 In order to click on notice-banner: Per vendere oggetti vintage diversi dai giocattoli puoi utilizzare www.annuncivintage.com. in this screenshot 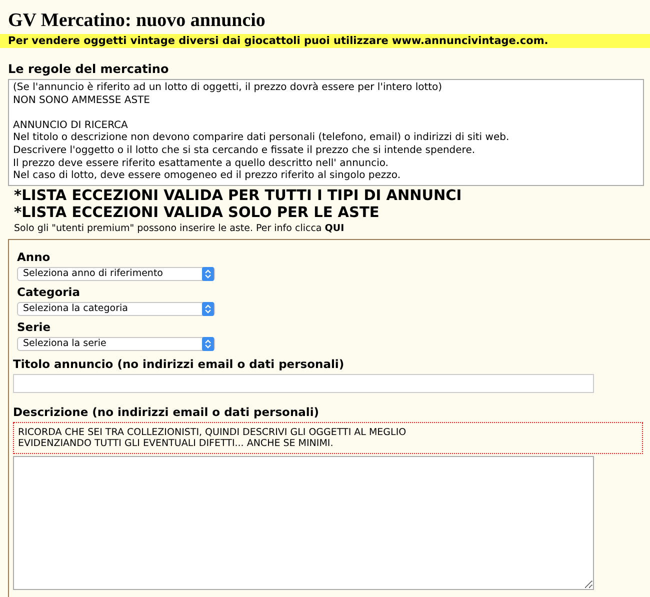, I will do `click(325, 41)`.